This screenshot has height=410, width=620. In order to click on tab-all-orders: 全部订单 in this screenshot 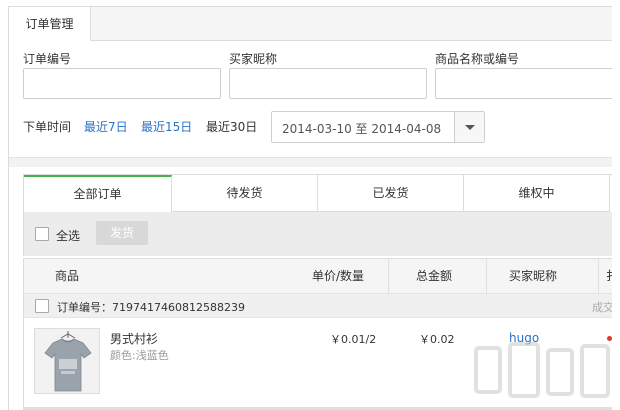, I will do `click(98, 193)`.